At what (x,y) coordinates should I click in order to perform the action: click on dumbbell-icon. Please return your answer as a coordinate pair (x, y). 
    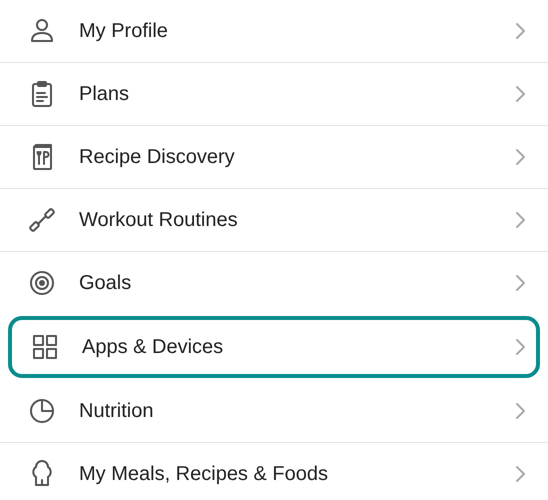
    Looking at the image, I should click on (42, 220).